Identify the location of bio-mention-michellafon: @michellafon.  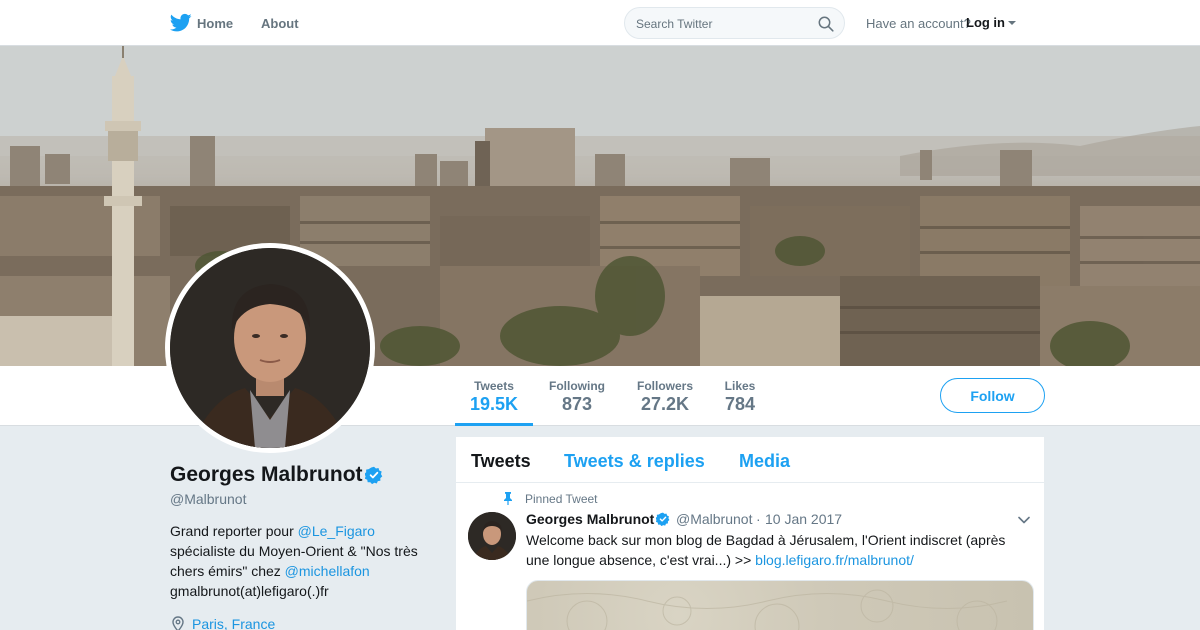
(327, 571).